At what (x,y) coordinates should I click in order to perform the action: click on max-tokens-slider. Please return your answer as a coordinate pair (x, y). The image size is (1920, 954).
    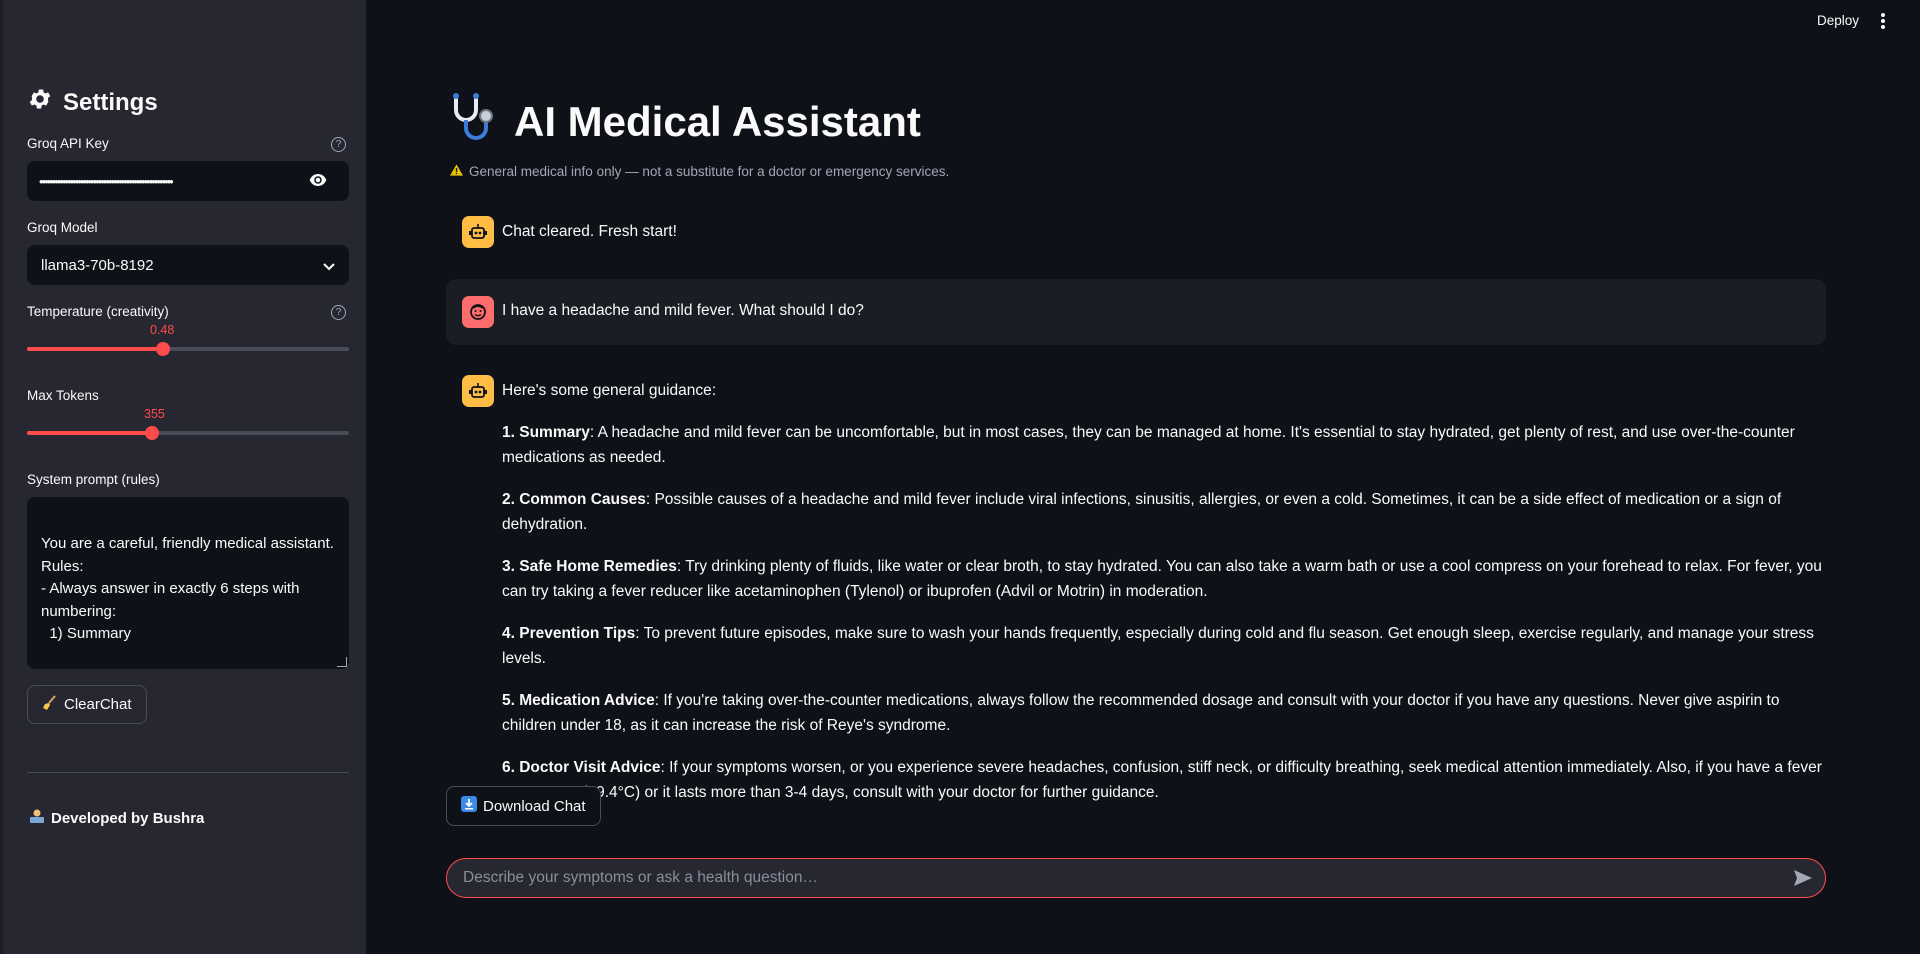
    Looking at the image, I should click on (188, 433).